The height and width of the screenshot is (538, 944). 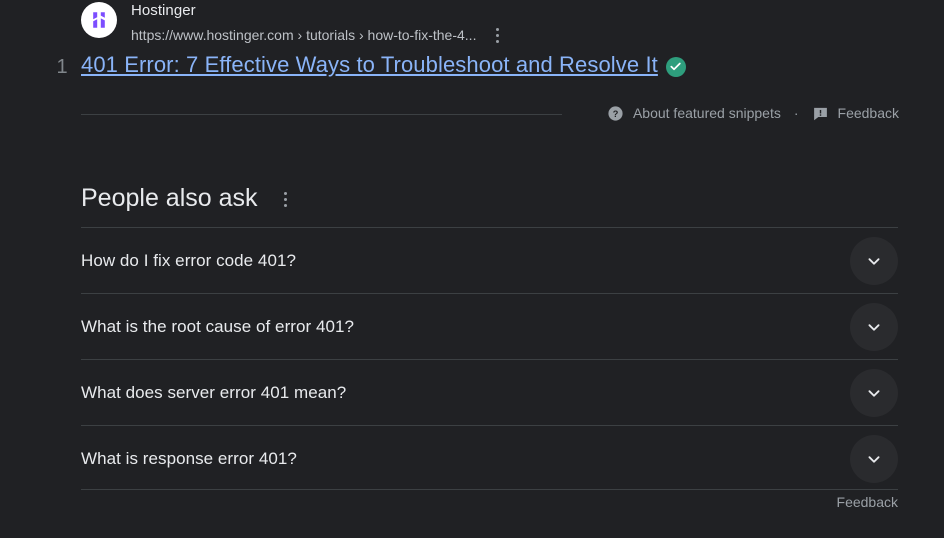 What do you see at coordinates (163, 10) in the screenshot?
I see `source-site-name: Hostinger` at bounding box center [163, 10].